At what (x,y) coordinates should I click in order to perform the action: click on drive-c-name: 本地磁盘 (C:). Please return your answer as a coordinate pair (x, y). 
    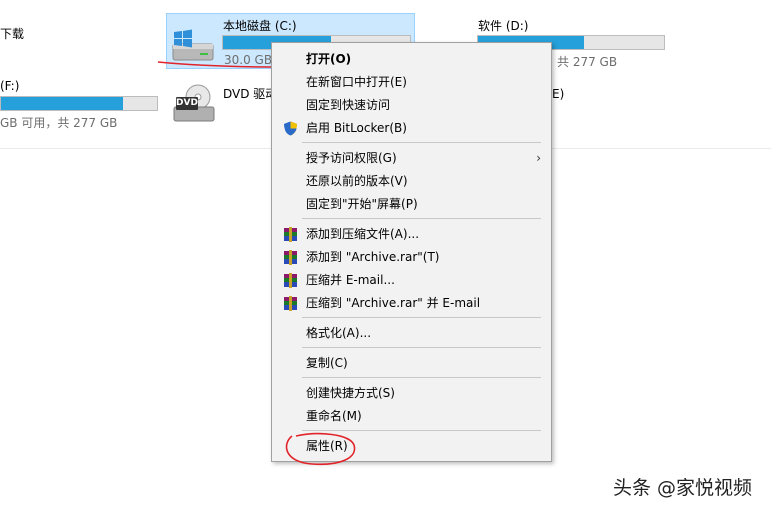
    Looking at the image, I should click on (260, 26).